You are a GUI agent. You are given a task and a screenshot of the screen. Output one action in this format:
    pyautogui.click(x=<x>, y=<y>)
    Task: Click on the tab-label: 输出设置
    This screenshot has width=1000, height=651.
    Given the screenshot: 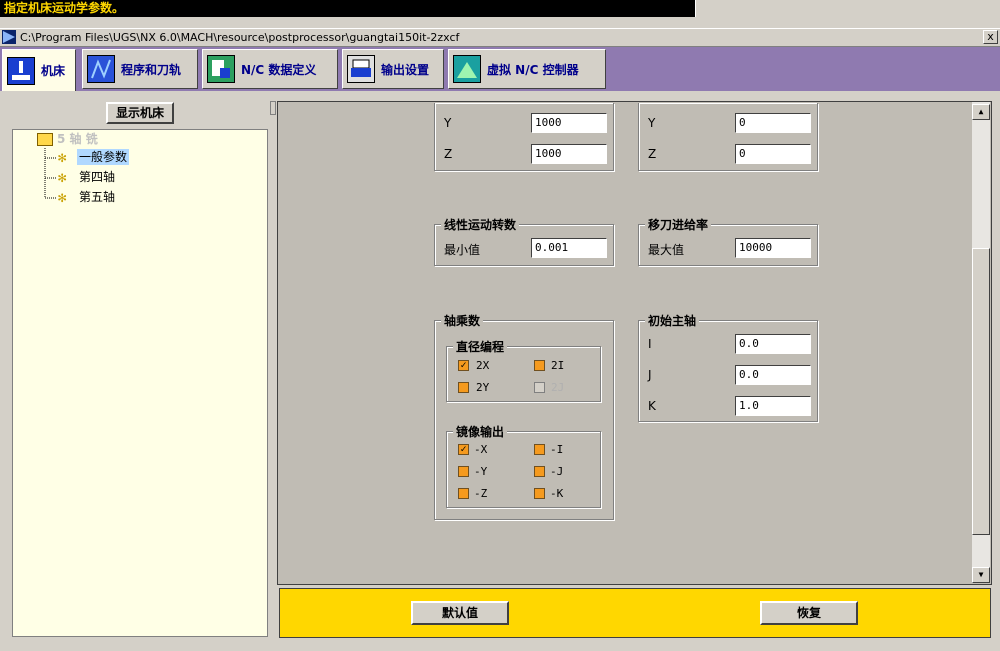 What is the action you would take?
    pyautogui.click(x=405, y=69)
    